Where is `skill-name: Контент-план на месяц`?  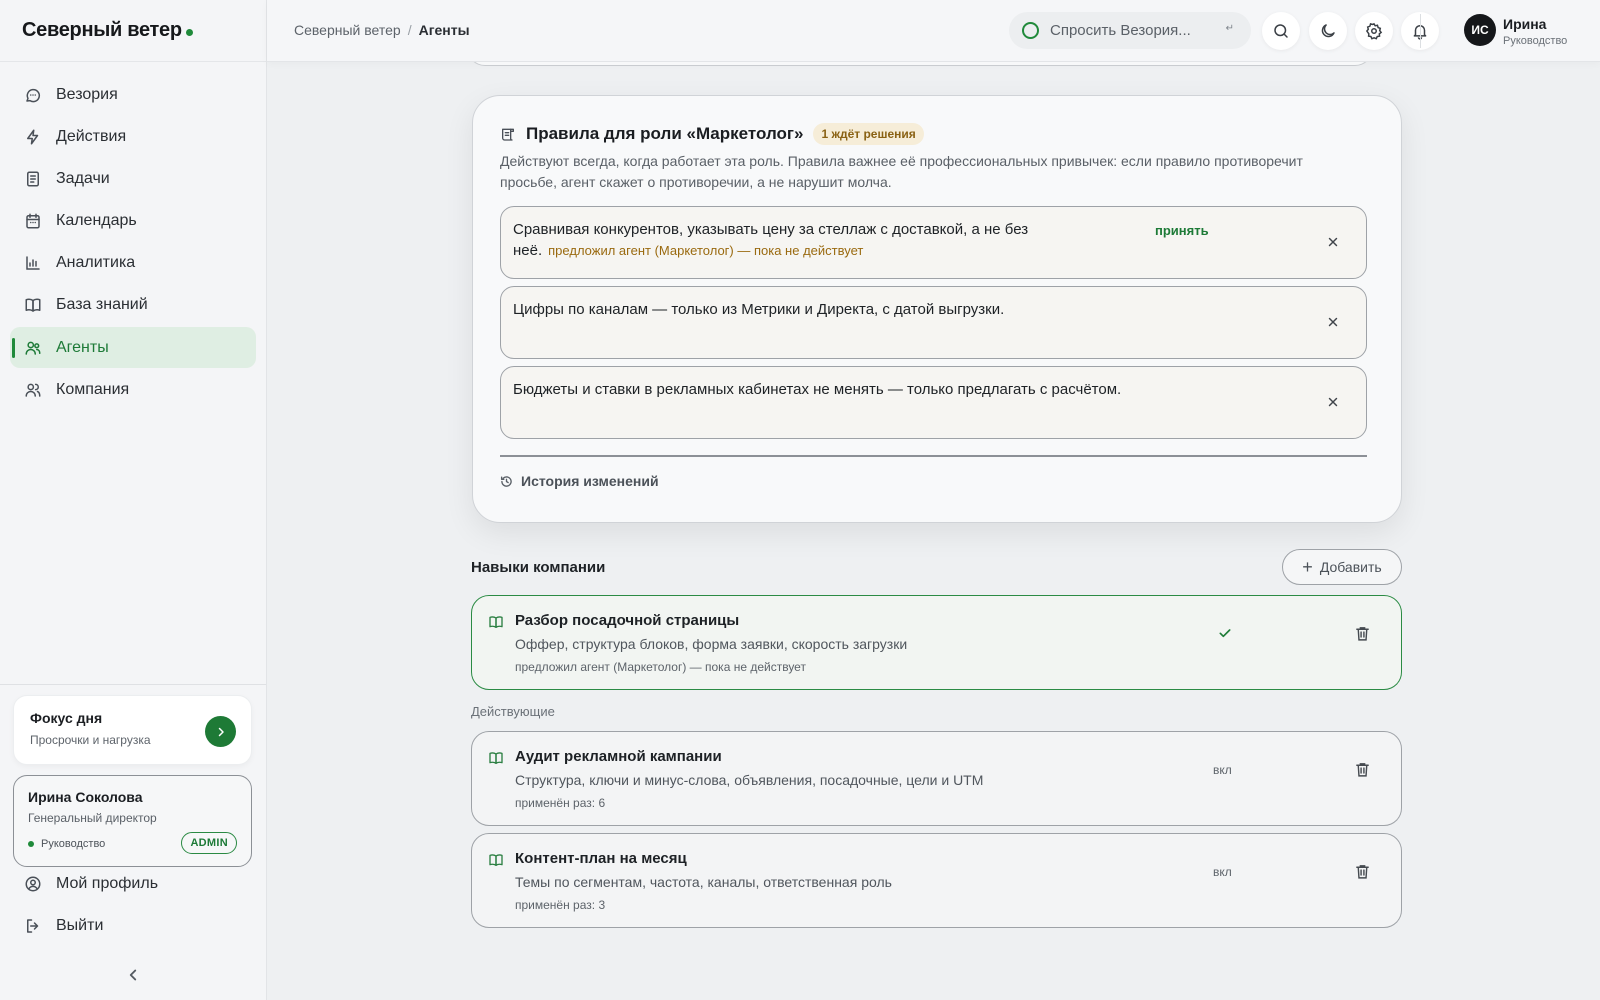 skill-name: Контент-план на месяц is located at coordinates (601, 858).